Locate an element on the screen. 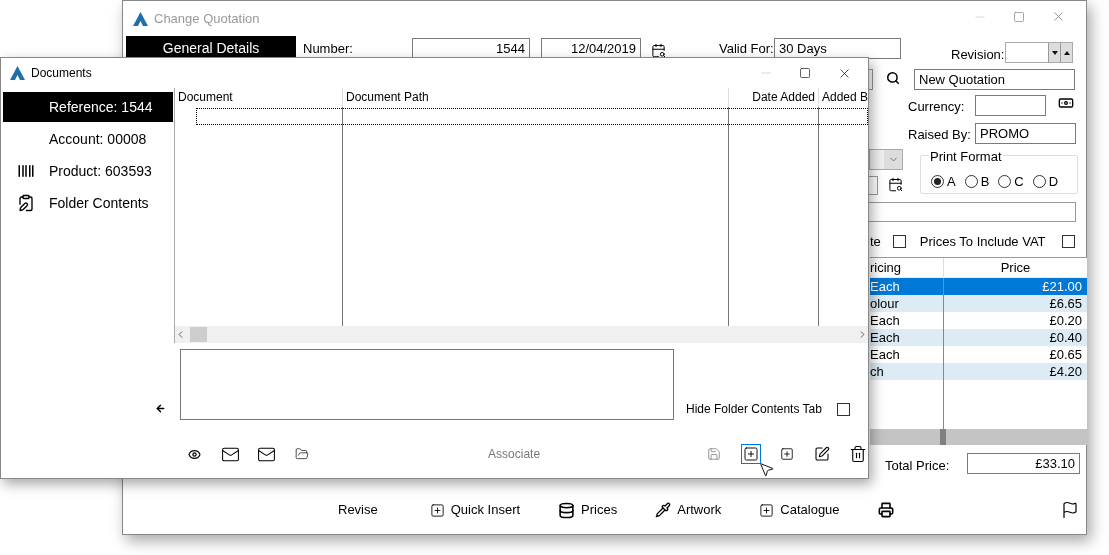  printer-icon is located at coordinates (885, 510).